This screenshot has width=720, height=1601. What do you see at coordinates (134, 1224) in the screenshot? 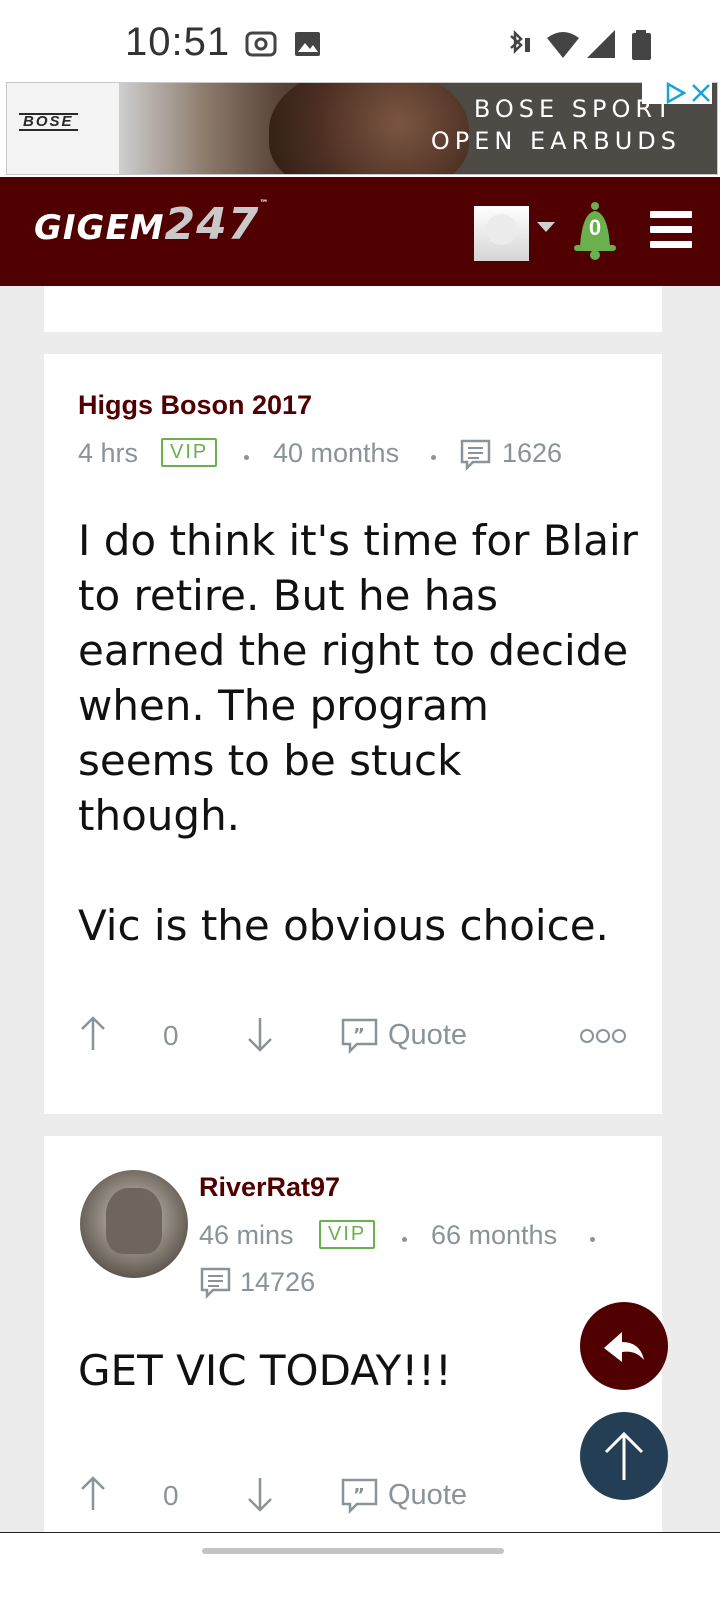
I see `author-avatar` at bounding box center [134, 1224].